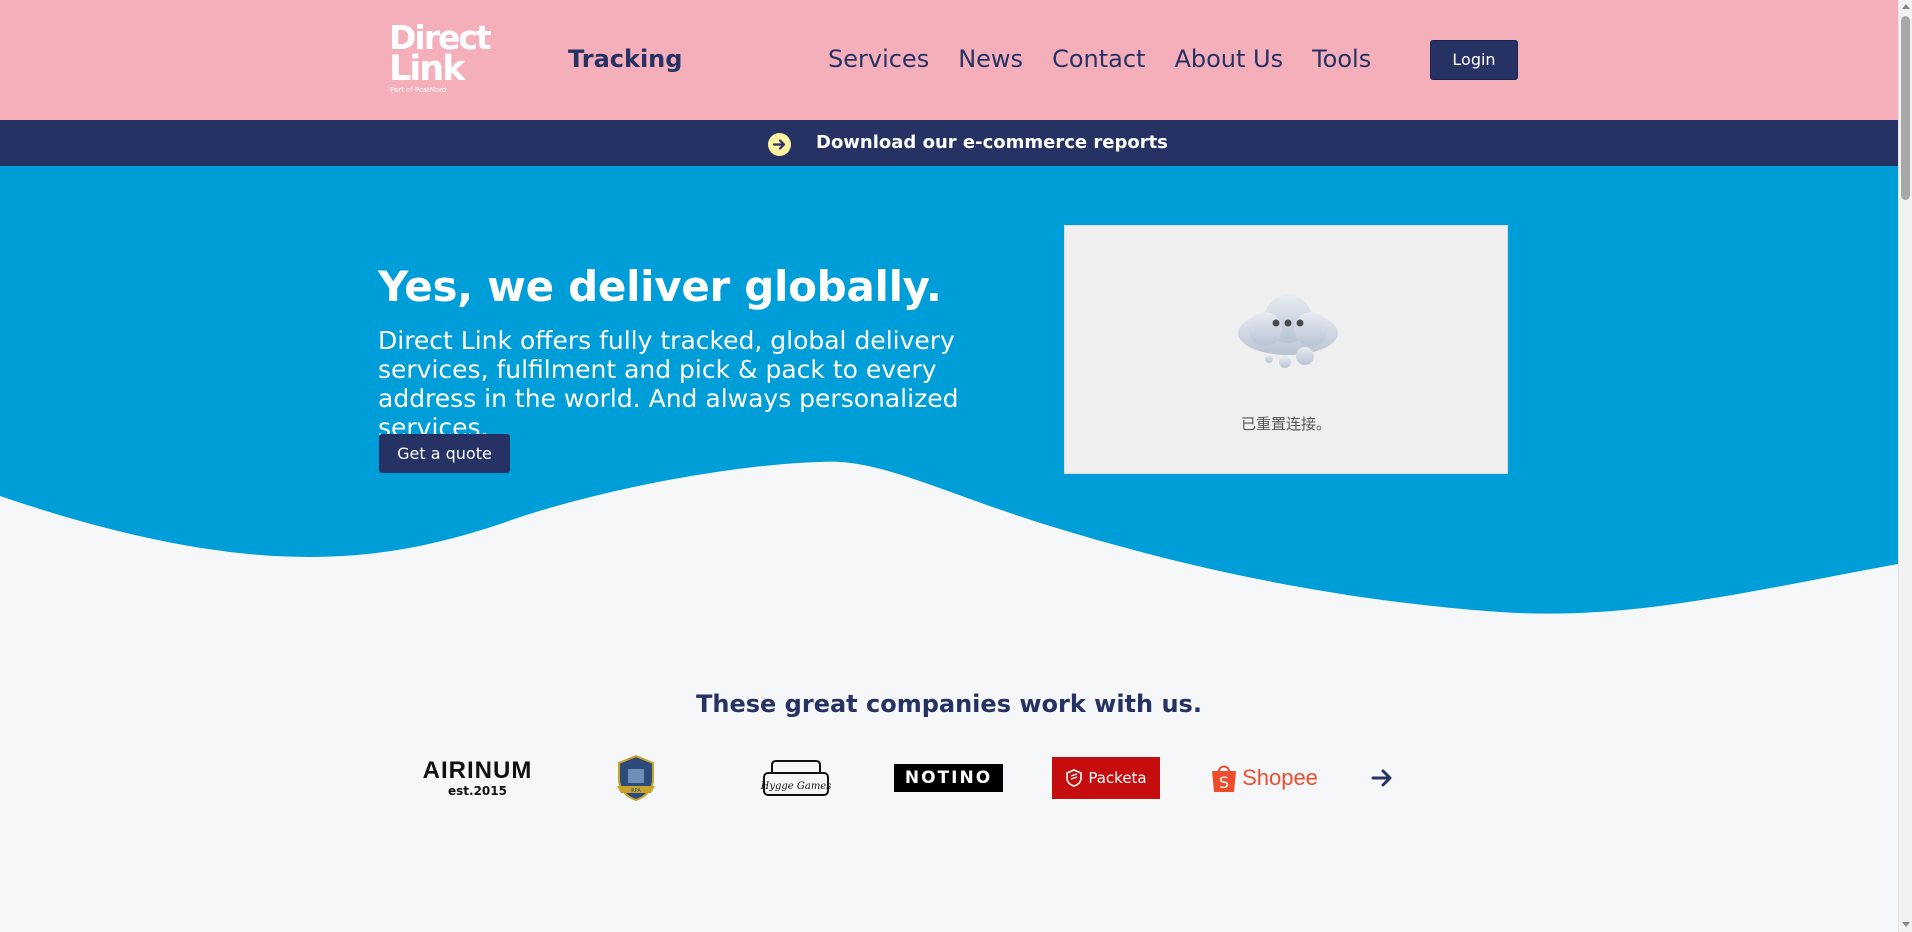 The width and height of the screenshot is (1912, 932). I want to click on download-reports-link: Download our e-commerce reports, so click(992, 143).